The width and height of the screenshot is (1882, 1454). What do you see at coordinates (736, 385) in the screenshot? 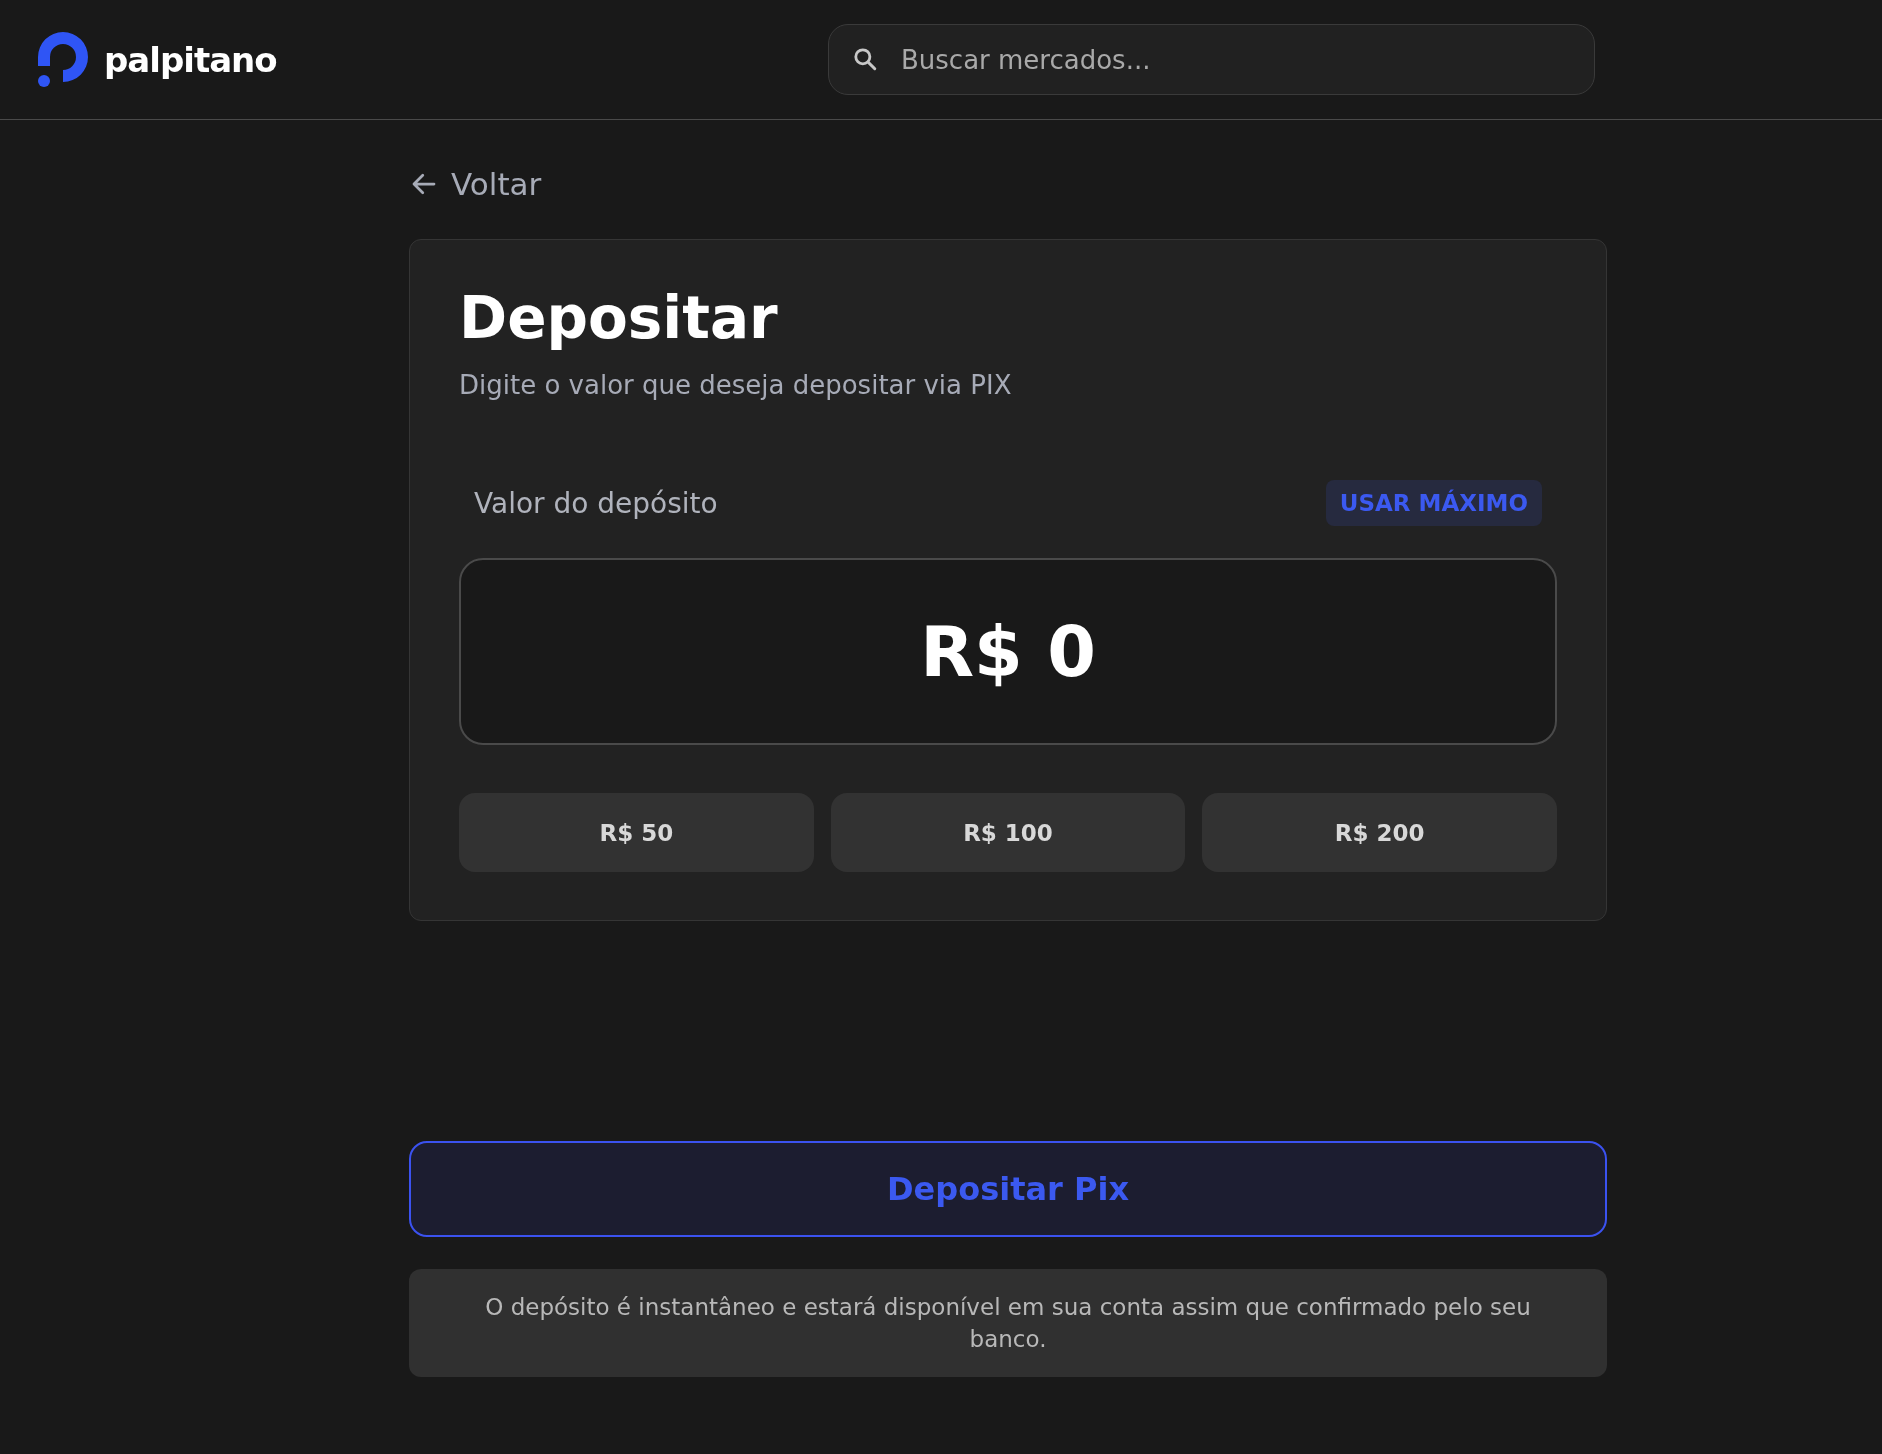
I see `subtitle: Digite o valor que deseja depositar via PIX` at bounding box center [736, 385].